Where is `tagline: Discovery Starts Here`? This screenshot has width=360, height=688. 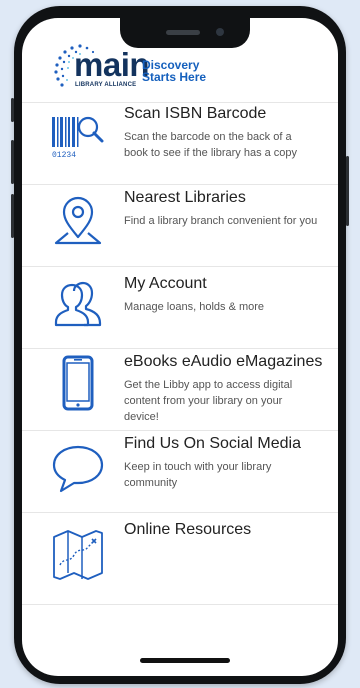
tagline: Discovery Starts Here is located at coordinates (174, 71).